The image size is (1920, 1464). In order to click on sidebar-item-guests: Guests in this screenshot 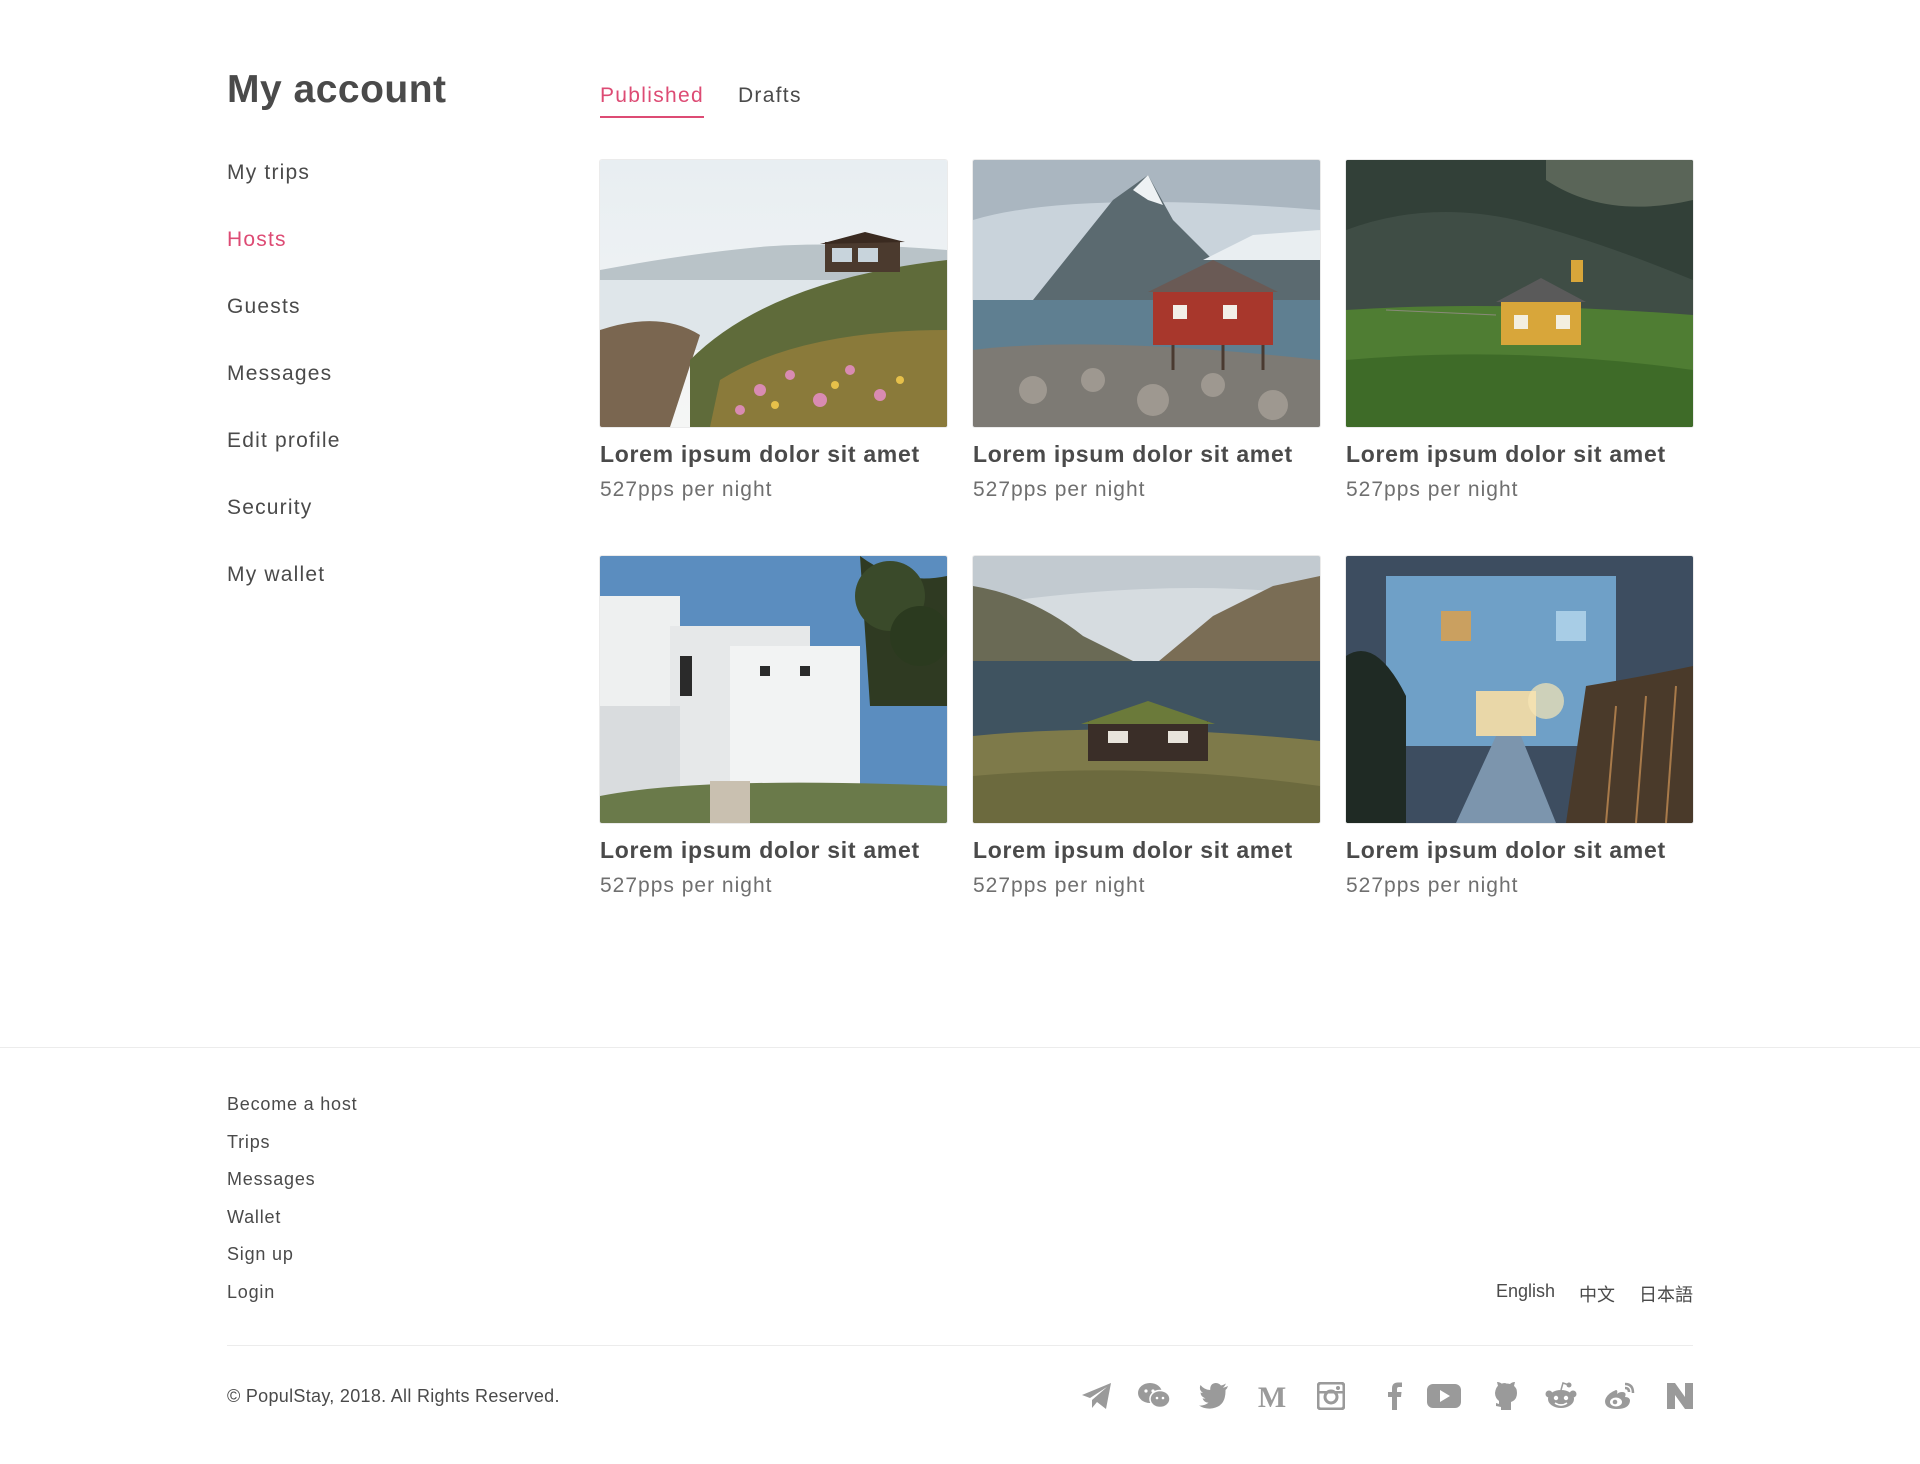, I will do `click(377, 319)`.